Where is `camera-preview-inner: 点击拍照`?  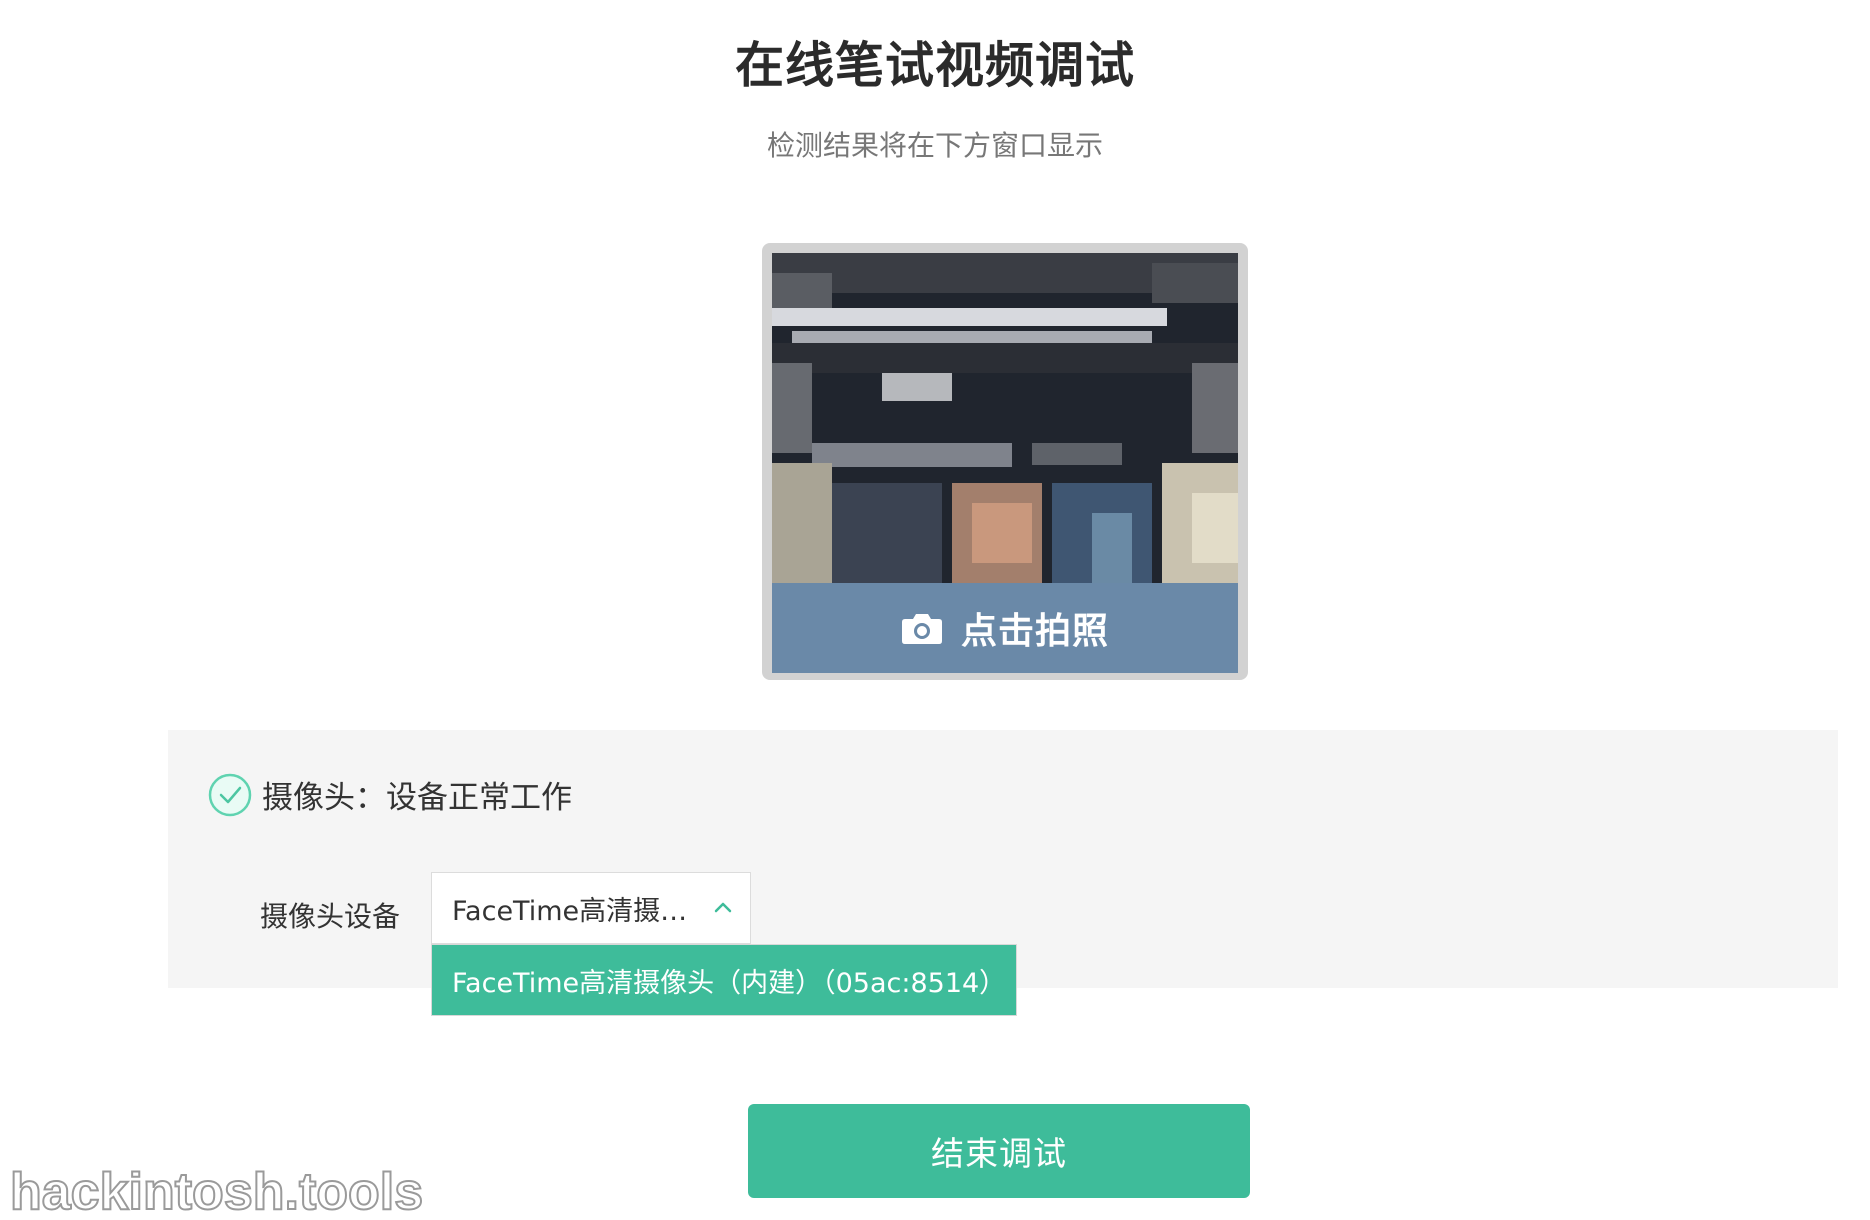 camera-preview-inner: 点击拍照 is located at coordinates (1005, 463).